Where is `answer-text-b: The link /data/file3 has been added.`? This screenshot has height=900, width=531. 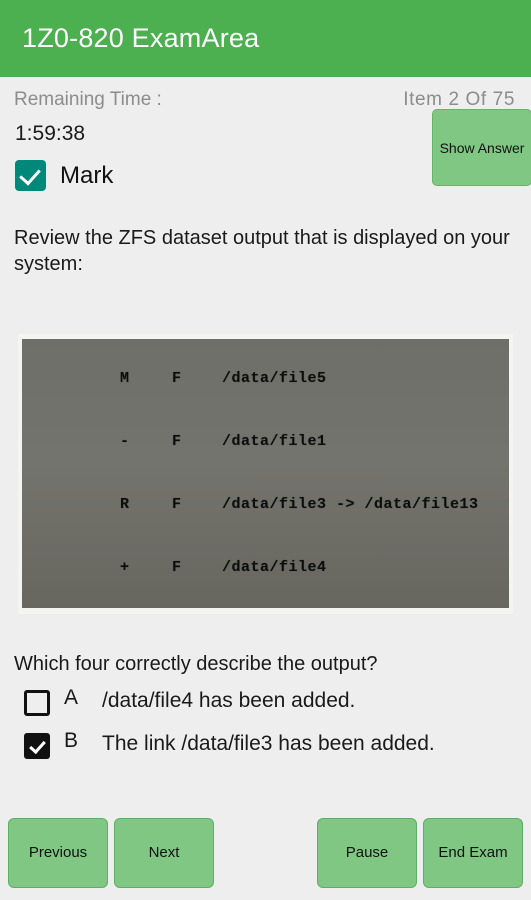
answer-text-b: The link /data/file3 has been added. is located at coordinates (268, 743).